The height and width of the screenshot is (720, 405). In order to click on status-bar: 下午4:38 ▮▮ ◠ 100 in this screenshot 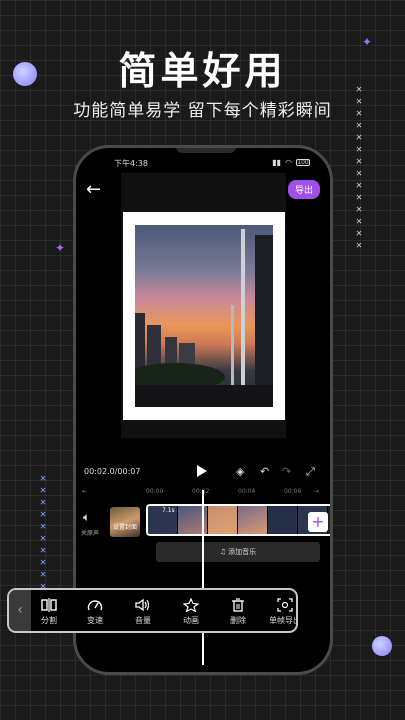, I will do `click(203, 164)`.